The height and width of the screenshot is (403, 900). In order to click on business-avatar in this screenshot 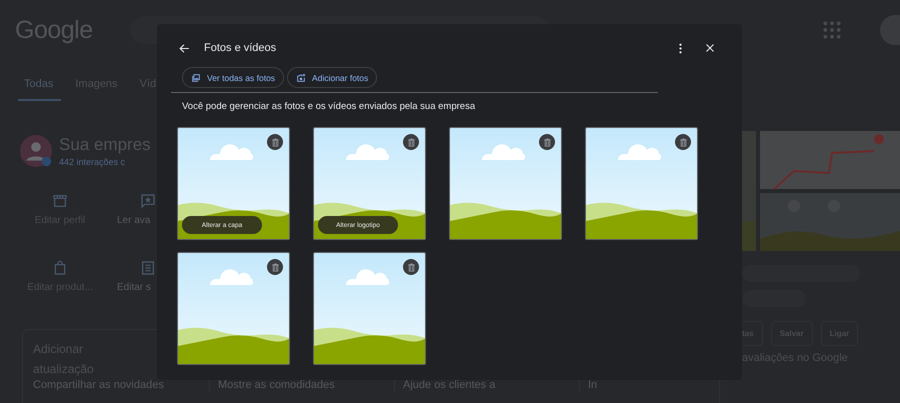, I will do `click(36, 151)`.